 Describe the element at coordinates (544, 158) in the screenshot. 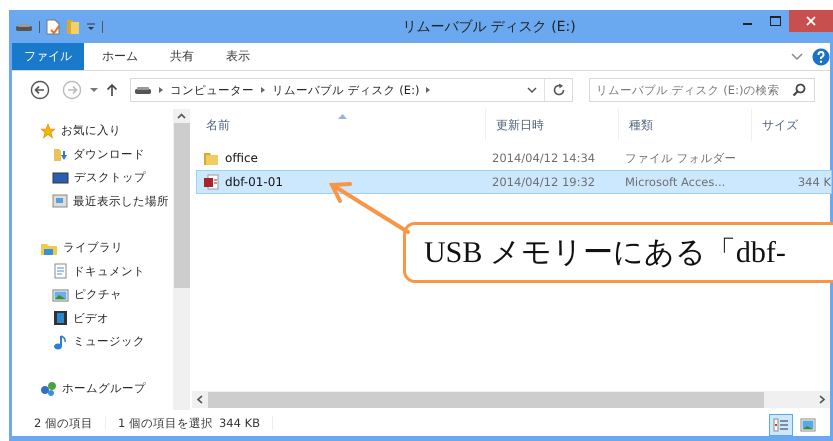

I see `date-modified: 2014/04/12 14:34` at that location.